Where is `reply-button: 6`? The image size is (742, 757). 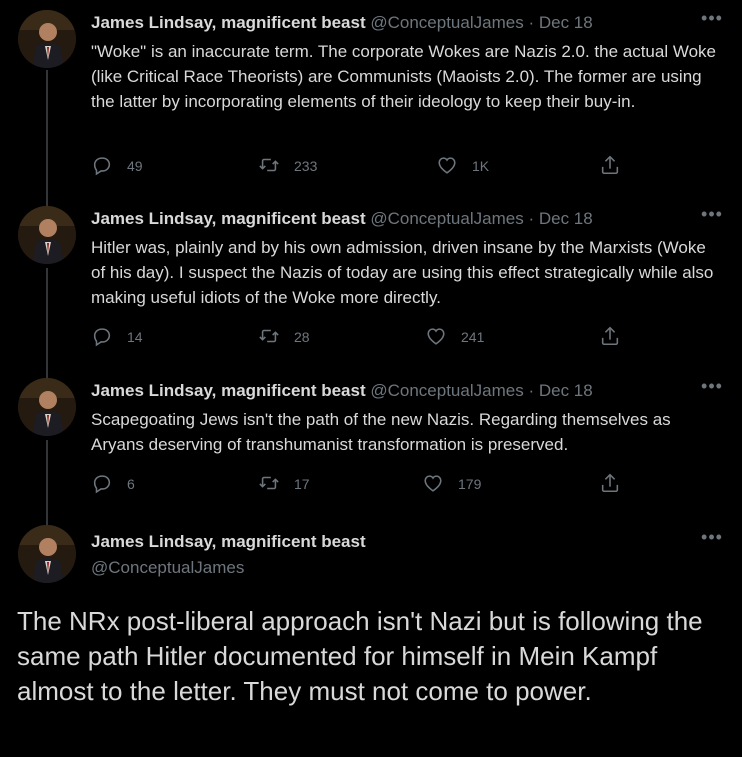
reply-button: 6 is located at coordinates (113, 484).